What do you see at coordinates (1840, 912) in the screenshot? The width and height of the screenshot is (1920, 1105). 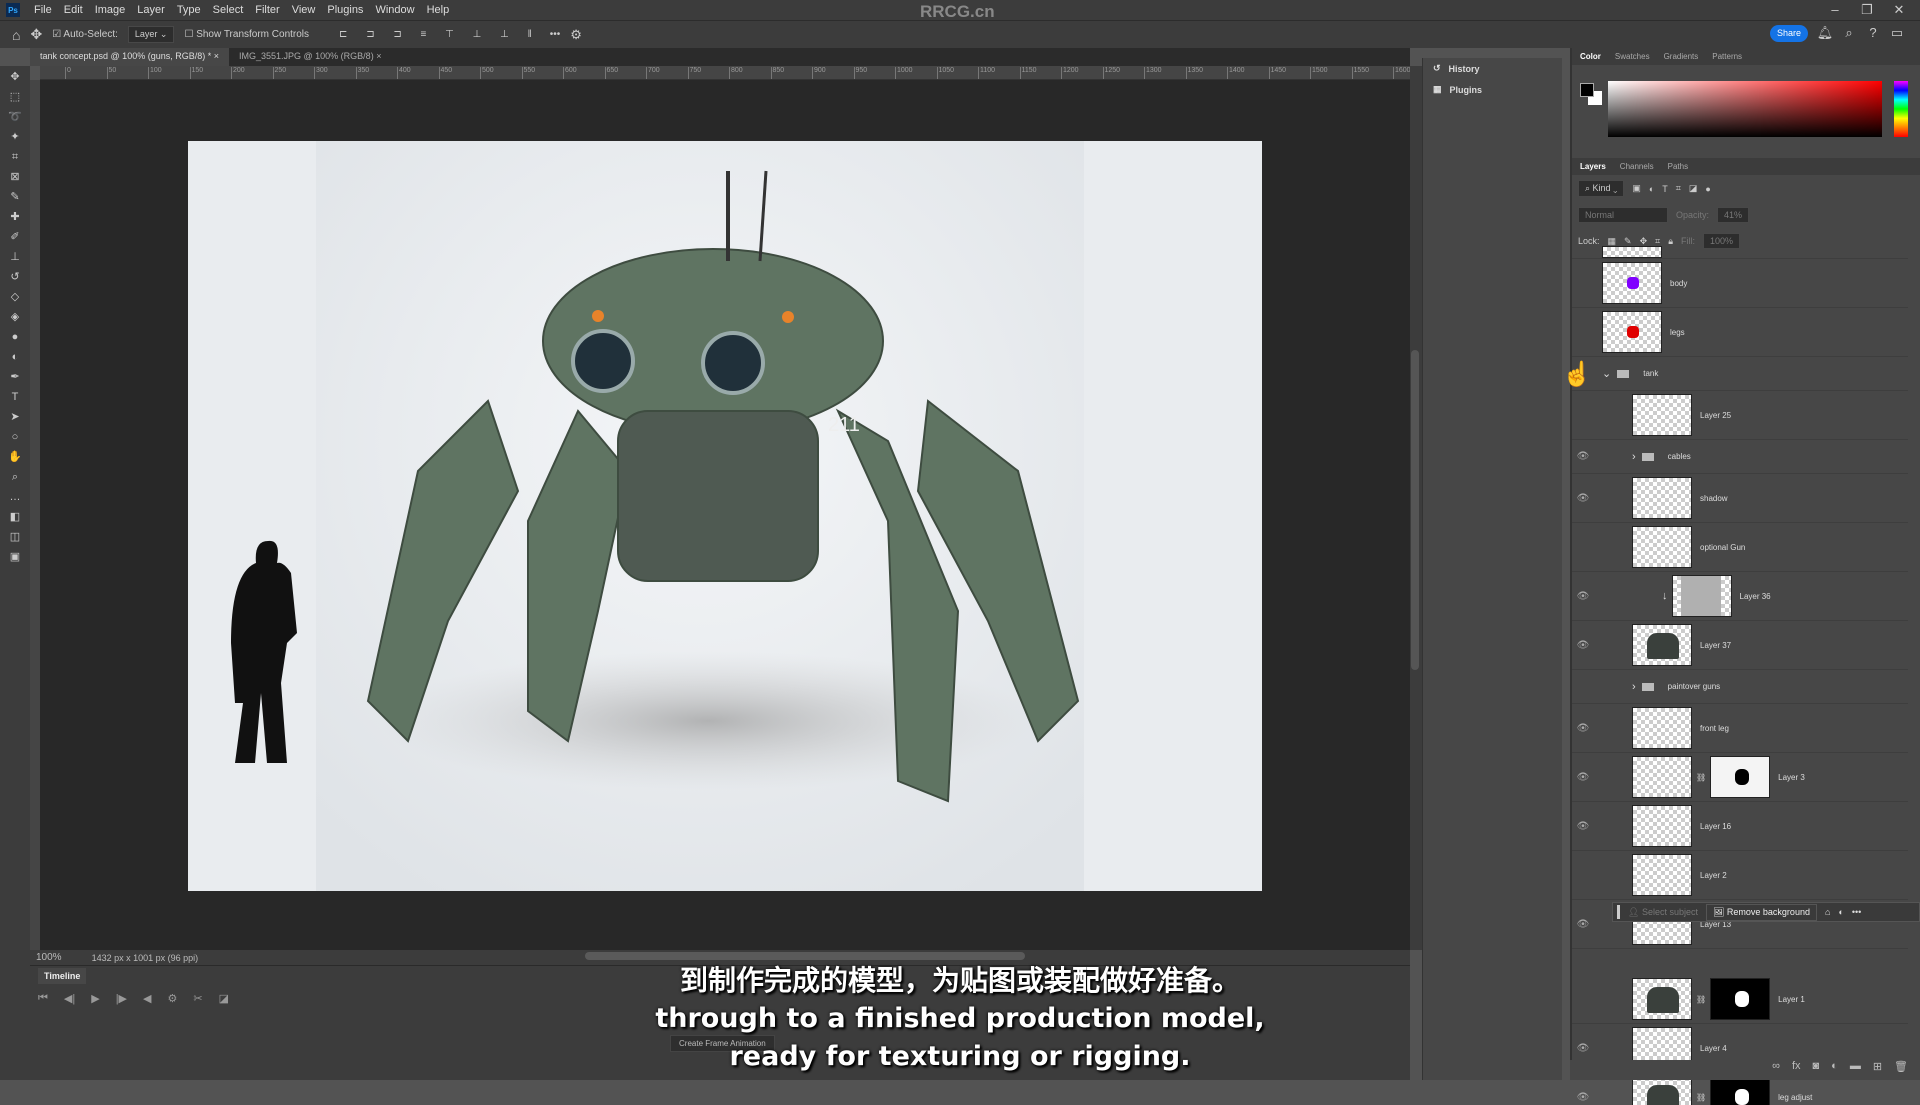 I see `adjustment-icon: ◐` at bounding box center [1840, 912].